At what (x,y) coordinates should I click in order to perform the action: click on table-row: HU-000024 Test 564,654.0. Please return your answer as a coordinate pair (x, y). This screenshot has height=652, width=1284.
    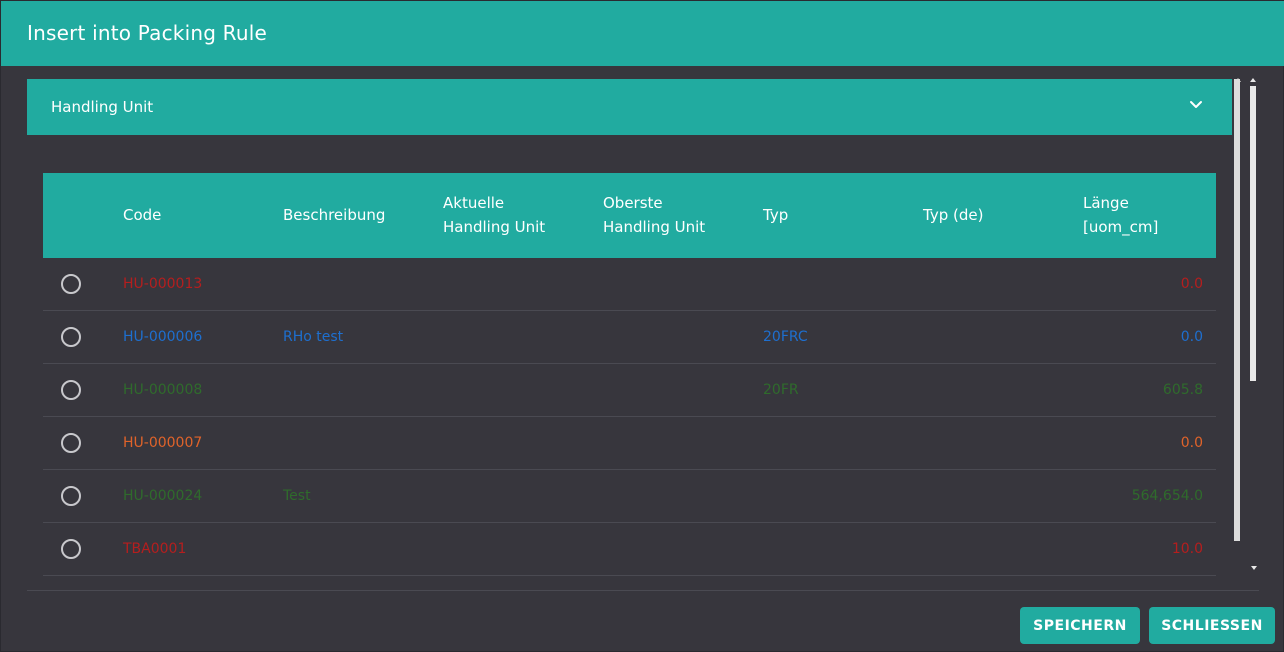
    Looking at the image, I should click on (629, 496).